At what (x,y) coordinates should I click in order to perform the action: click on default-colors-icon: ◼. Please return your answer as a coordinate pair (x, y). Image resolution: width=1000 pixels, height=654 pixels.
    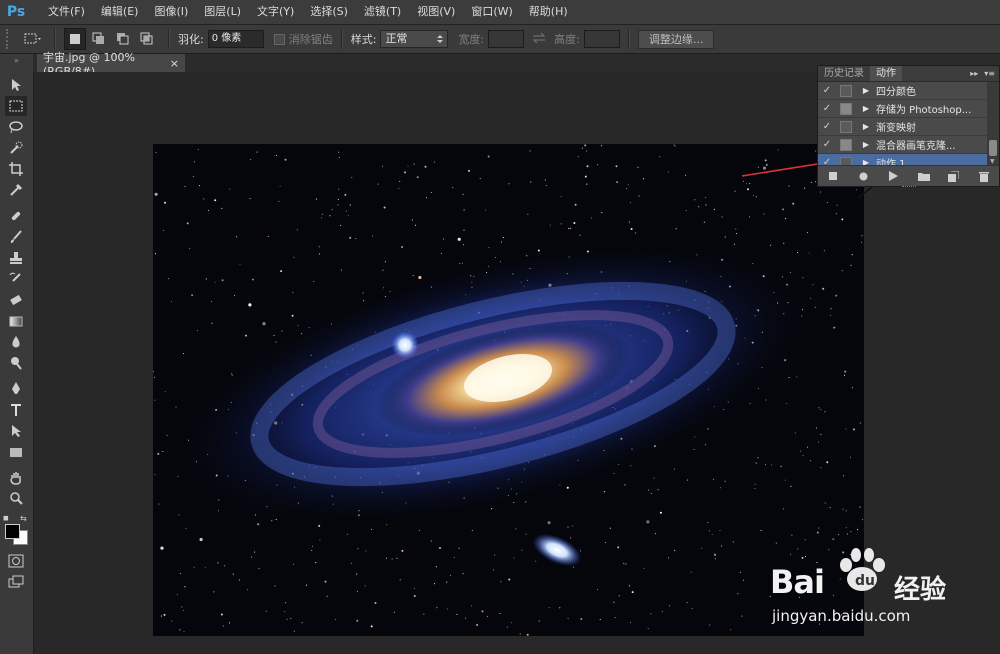
    Looking at the image, I should click on (6, 518).